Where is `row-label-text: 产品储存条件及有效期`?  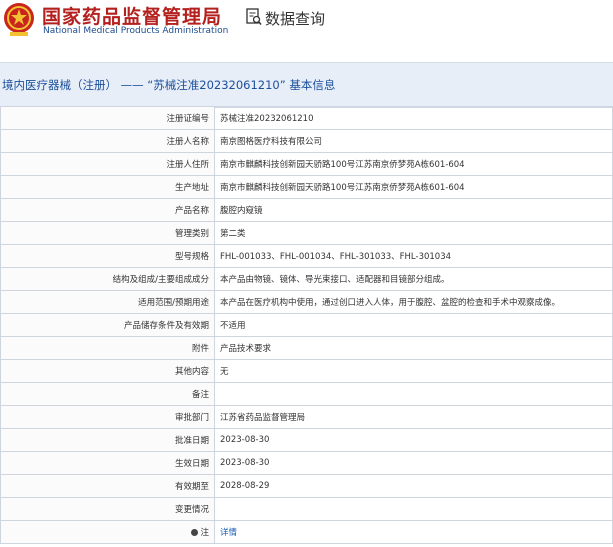
row-label-text: 产品储存条件及有效期 is located at coordinates (166, 326).